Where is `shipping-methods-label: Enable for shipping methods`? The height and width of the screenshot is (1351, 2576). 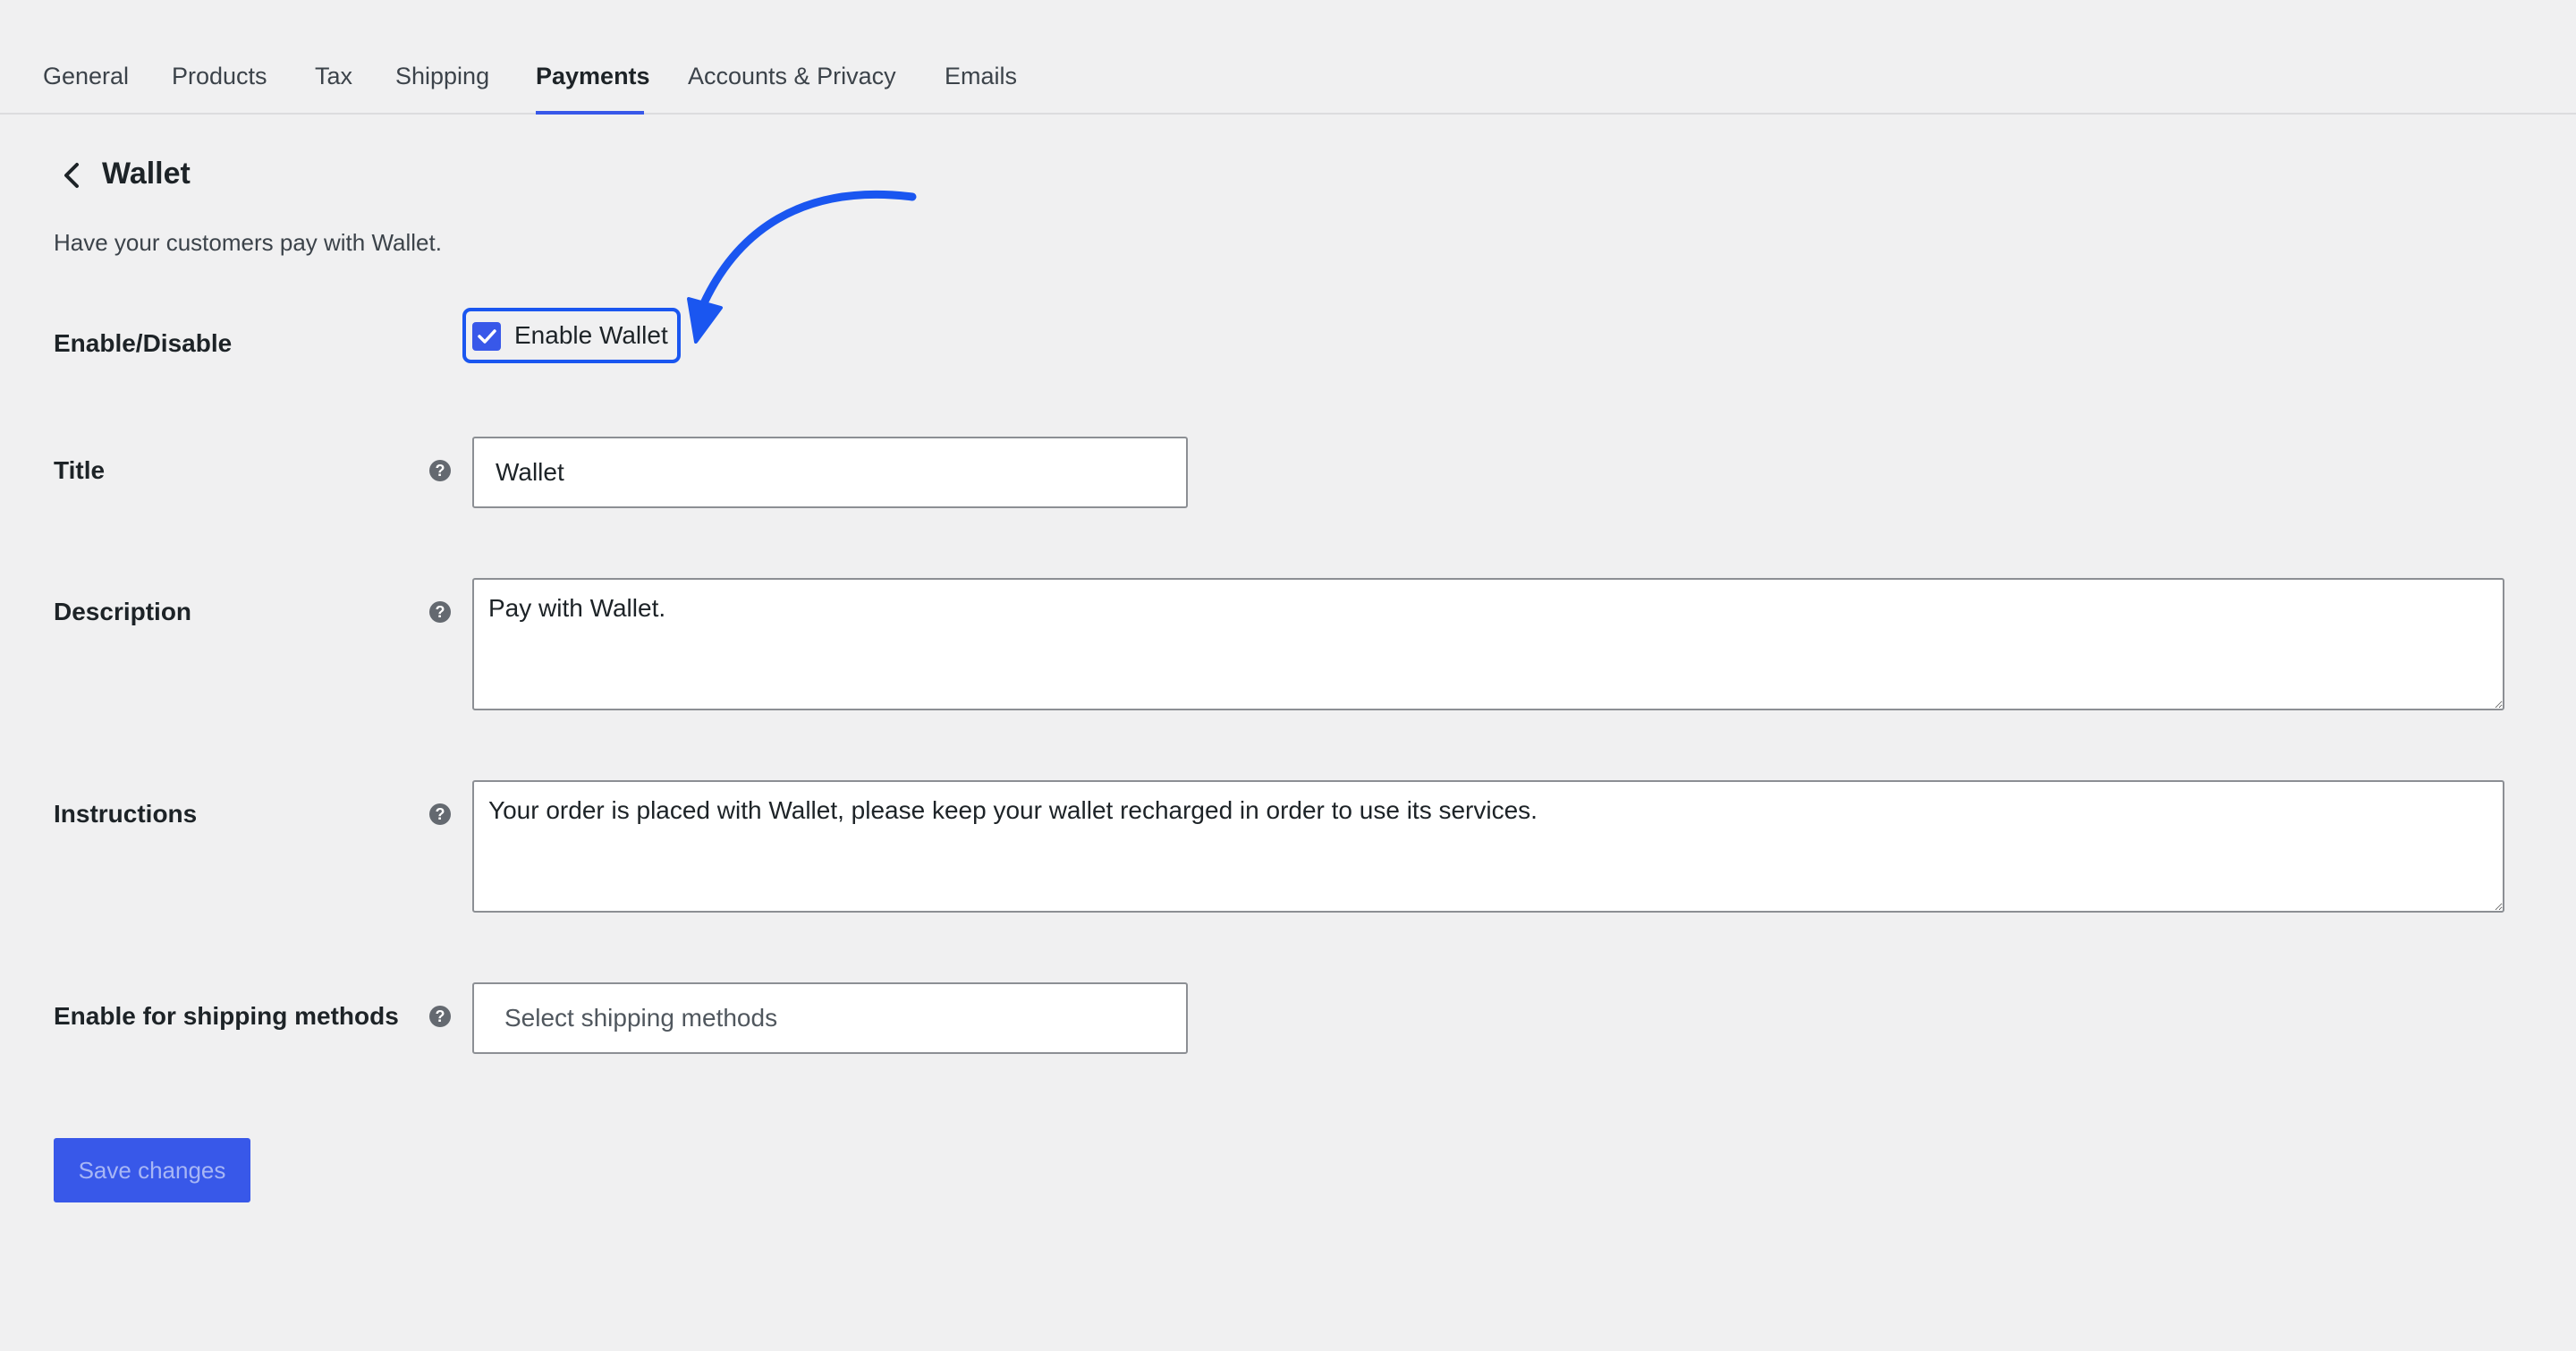 shipping-methods-label: Enable for shipping methods is located at coordinates (226, 1016).